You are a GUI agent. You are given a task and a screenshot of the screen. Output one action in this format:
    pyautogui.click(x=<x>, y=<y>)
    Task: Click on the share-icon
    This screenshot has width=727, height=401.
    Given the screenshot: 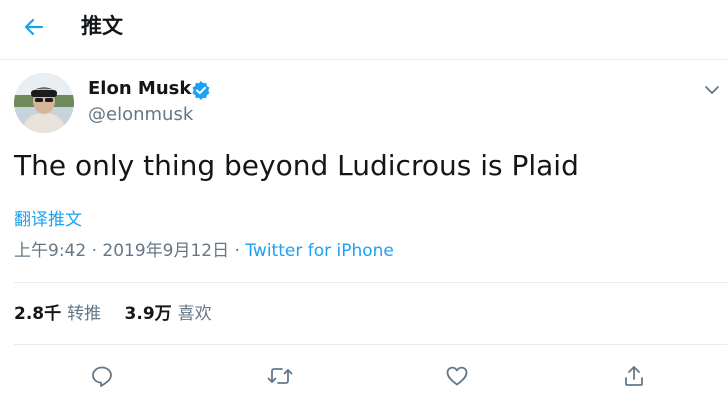 What is the action you would take?
    pyautogui.click(x=634, y=376)
    